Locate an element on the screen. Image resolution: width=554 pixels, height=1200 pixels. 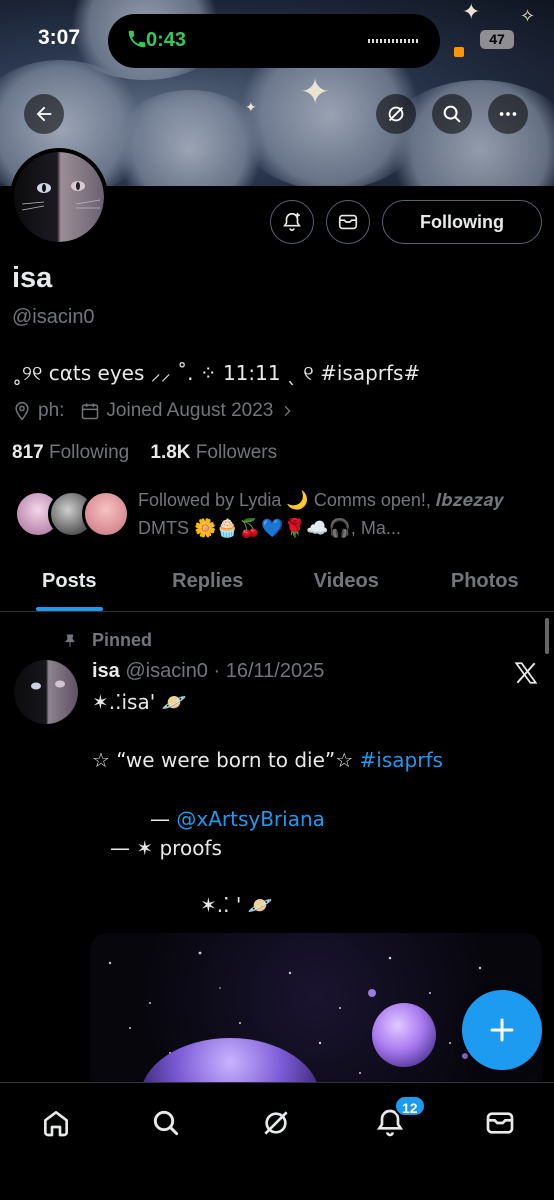
messages-icon is located at coordinates (500, 1123).